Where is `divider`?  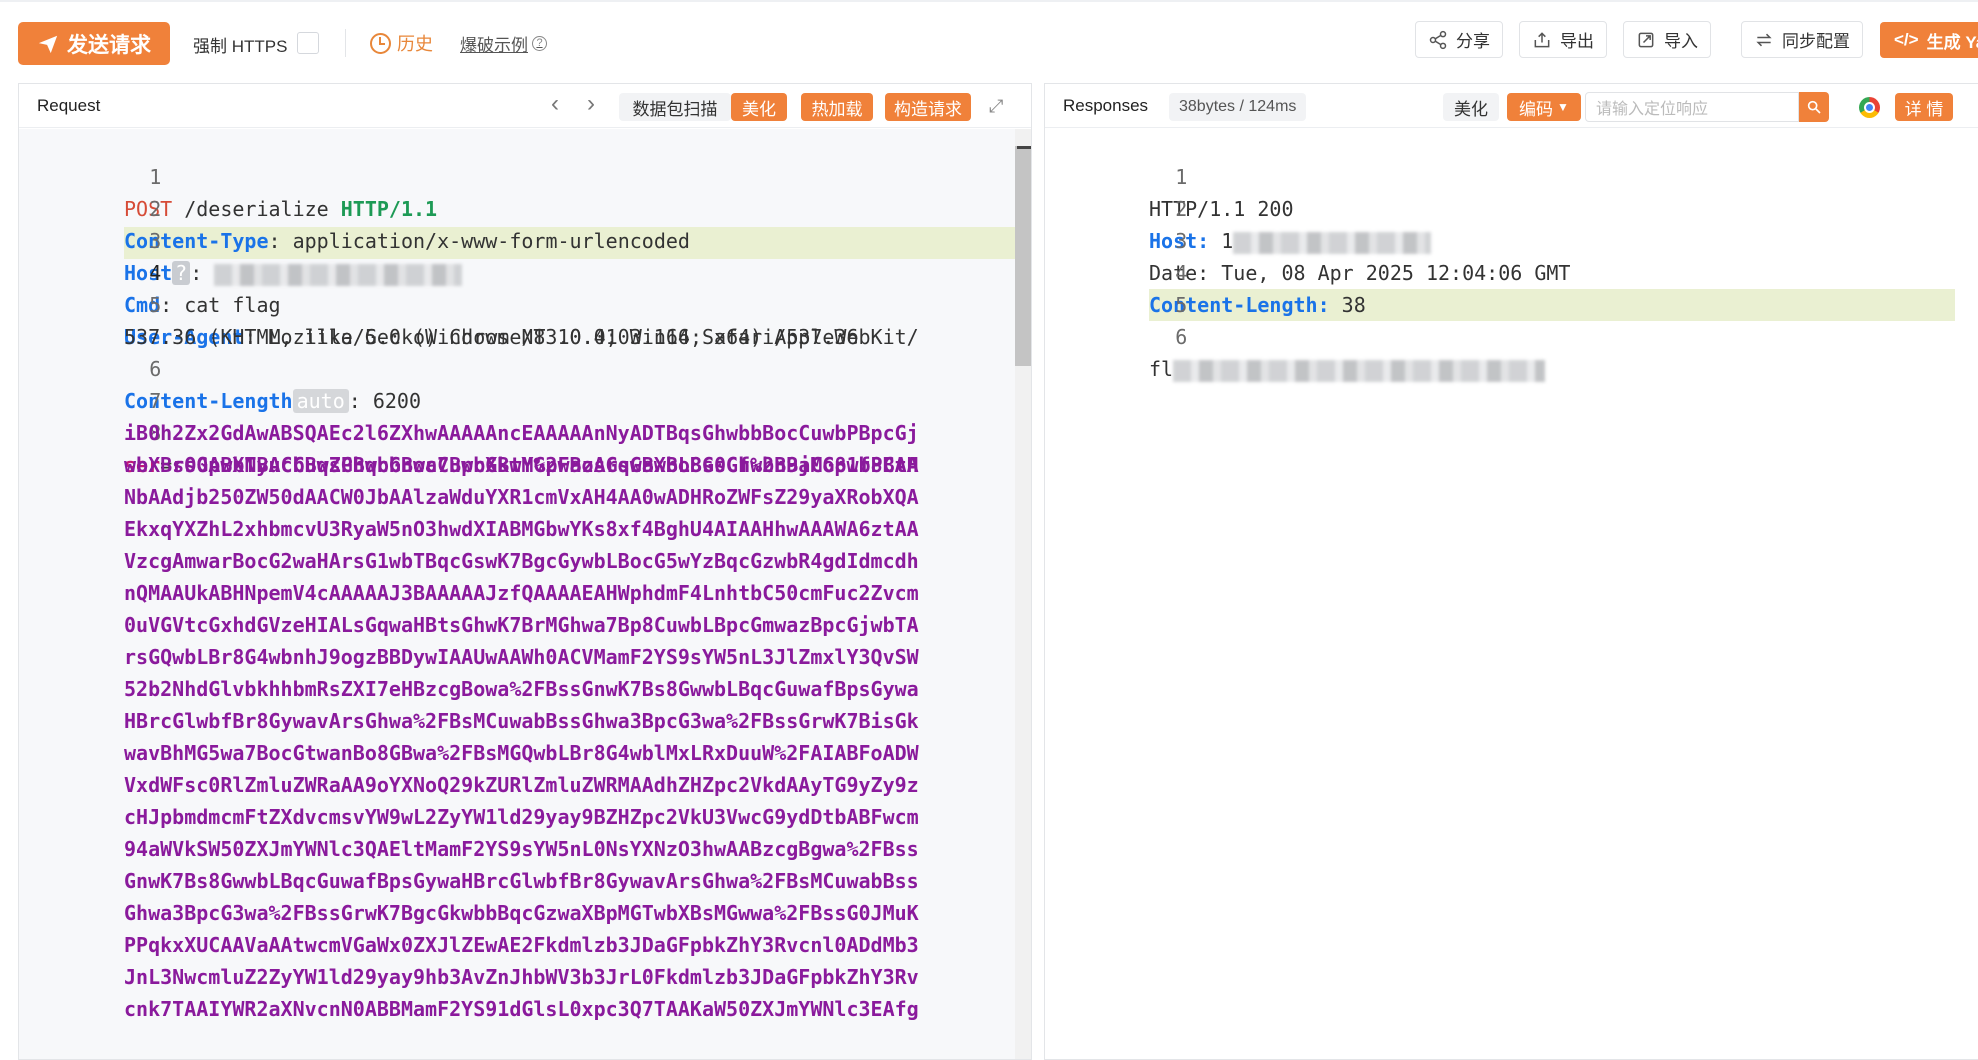 divider is located at coordinates (345, 43).